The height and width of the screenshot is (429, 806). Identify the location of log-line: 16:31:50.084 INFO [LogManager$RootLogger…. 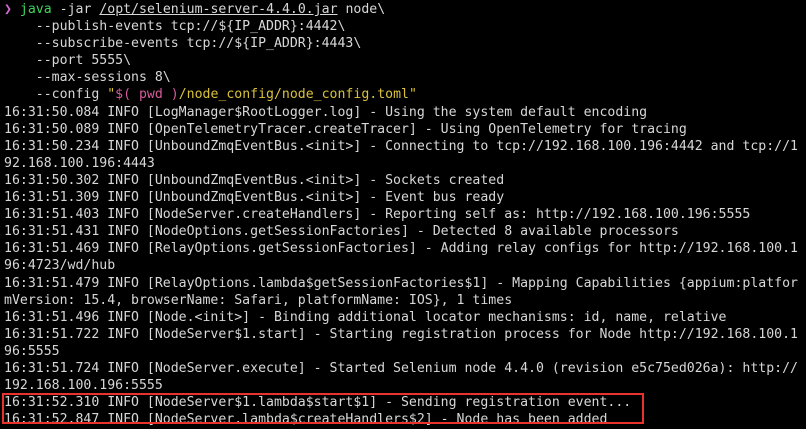
(326, 112).